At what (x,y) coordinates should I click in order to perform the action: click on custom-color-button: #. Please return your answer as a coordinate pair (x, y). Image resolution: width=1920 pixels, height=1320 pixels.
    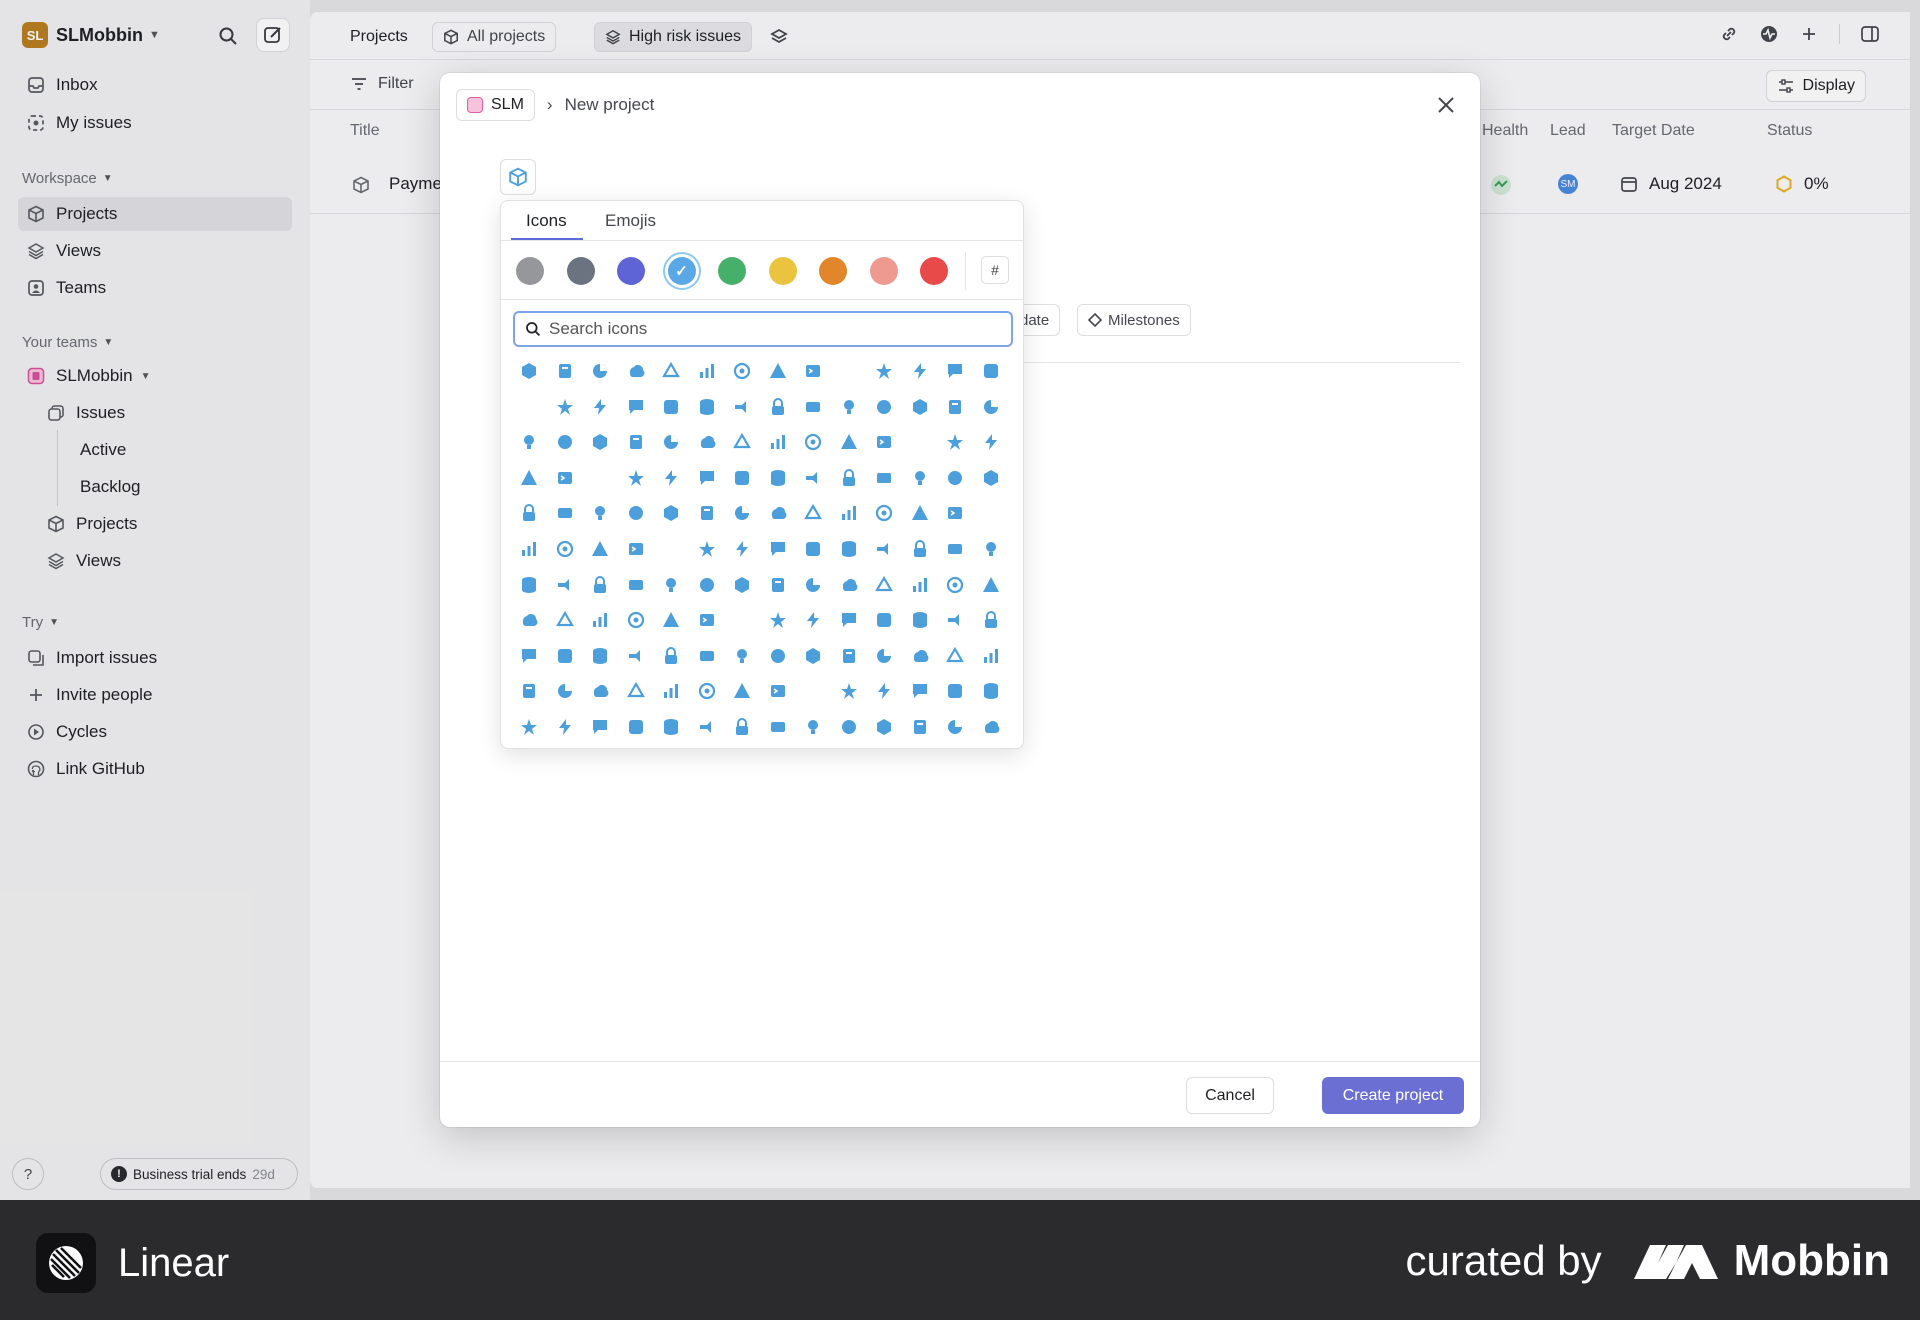
    Looking at the image, I should click on (995, 270).